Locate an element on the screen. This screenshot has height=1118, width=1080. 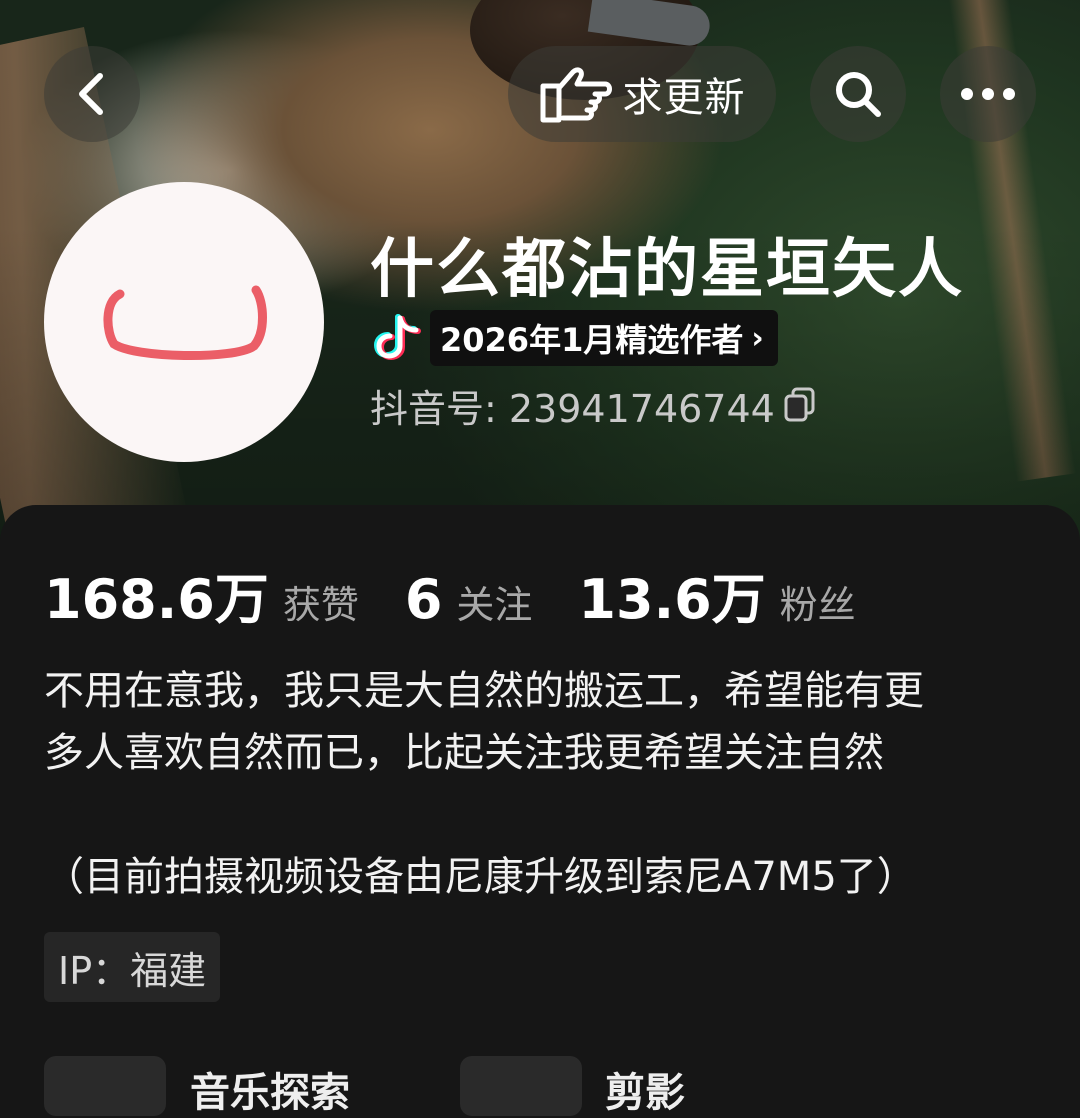
stat-label: 获赞 is located at coordinates (320, 605).